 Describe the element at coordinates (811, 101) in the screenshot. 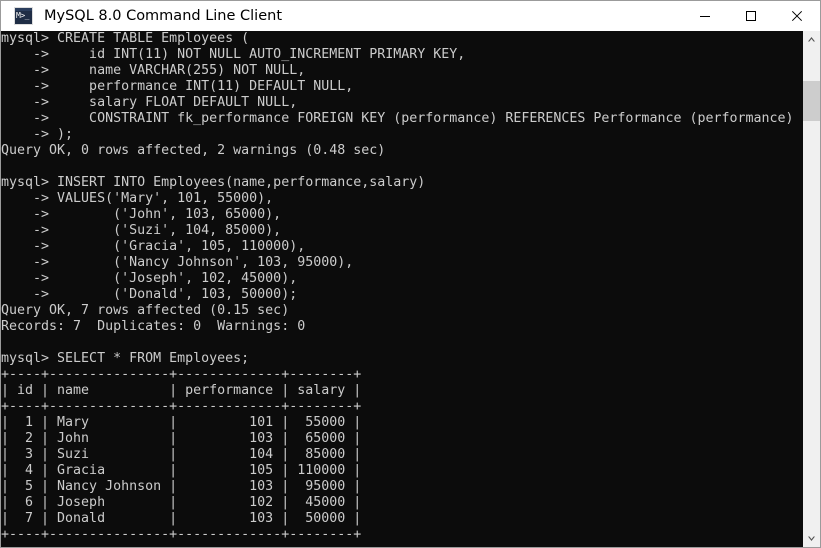

I see `scrollbar-thumb` at that location.